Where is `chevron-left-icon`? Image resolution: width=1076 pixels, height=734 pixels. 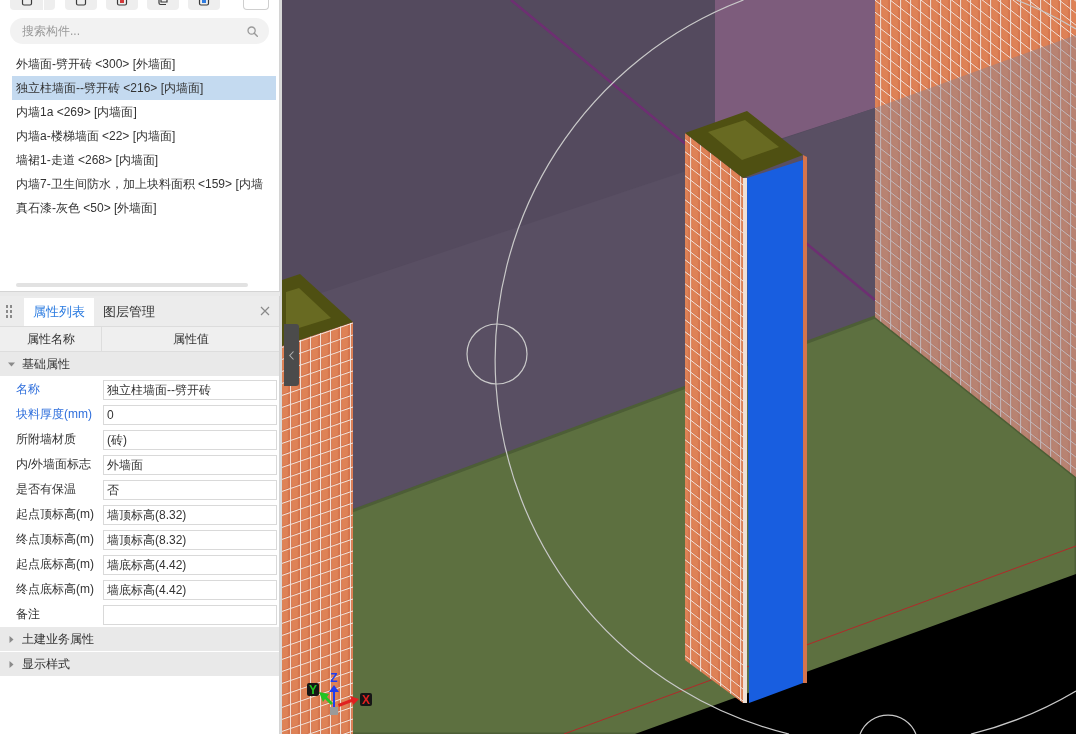 chevron-left-icon is located at coordinates (291, 355).